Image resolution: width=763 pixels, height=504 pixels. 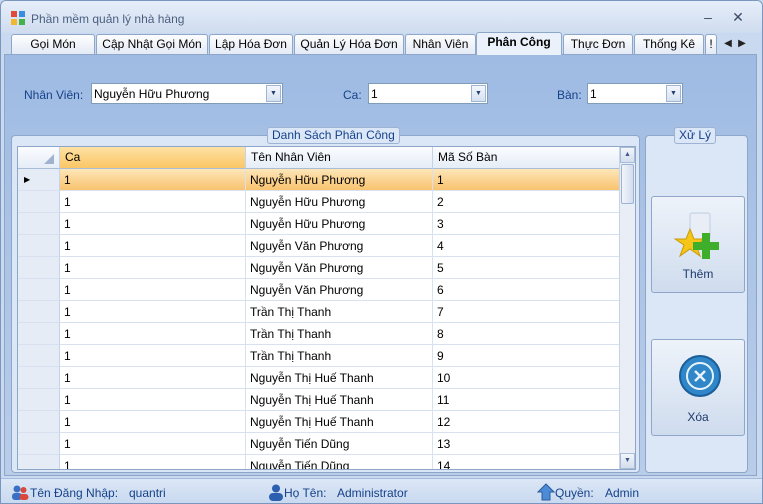 What do you see at coordinates (527, 422) in the screenshot?
I see `cell-ma-so-ban: 12` at bounding box center [527, 422].